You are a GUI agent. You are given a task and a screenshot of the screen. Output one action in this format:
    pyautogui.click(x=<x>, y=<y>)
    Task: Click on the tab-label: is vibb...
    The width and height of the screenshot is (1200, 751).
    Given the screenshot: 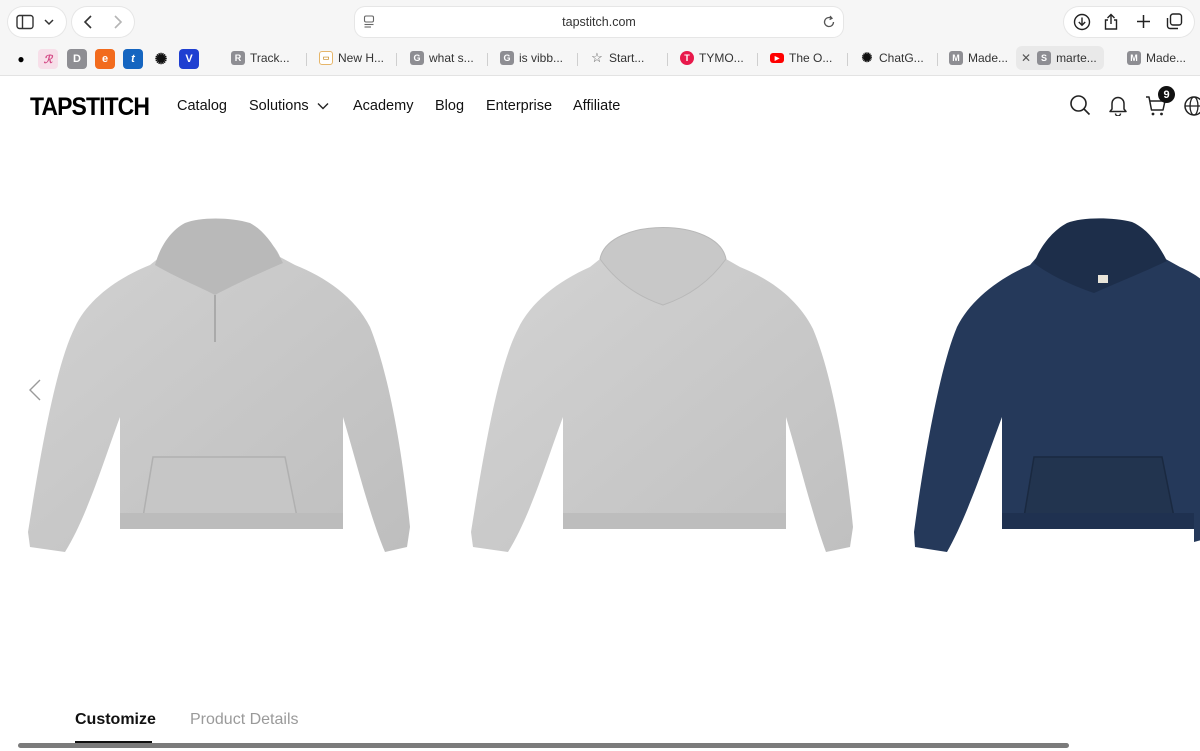 What is the action you would take?
    pyautogui.click(x=541, y=58)
    